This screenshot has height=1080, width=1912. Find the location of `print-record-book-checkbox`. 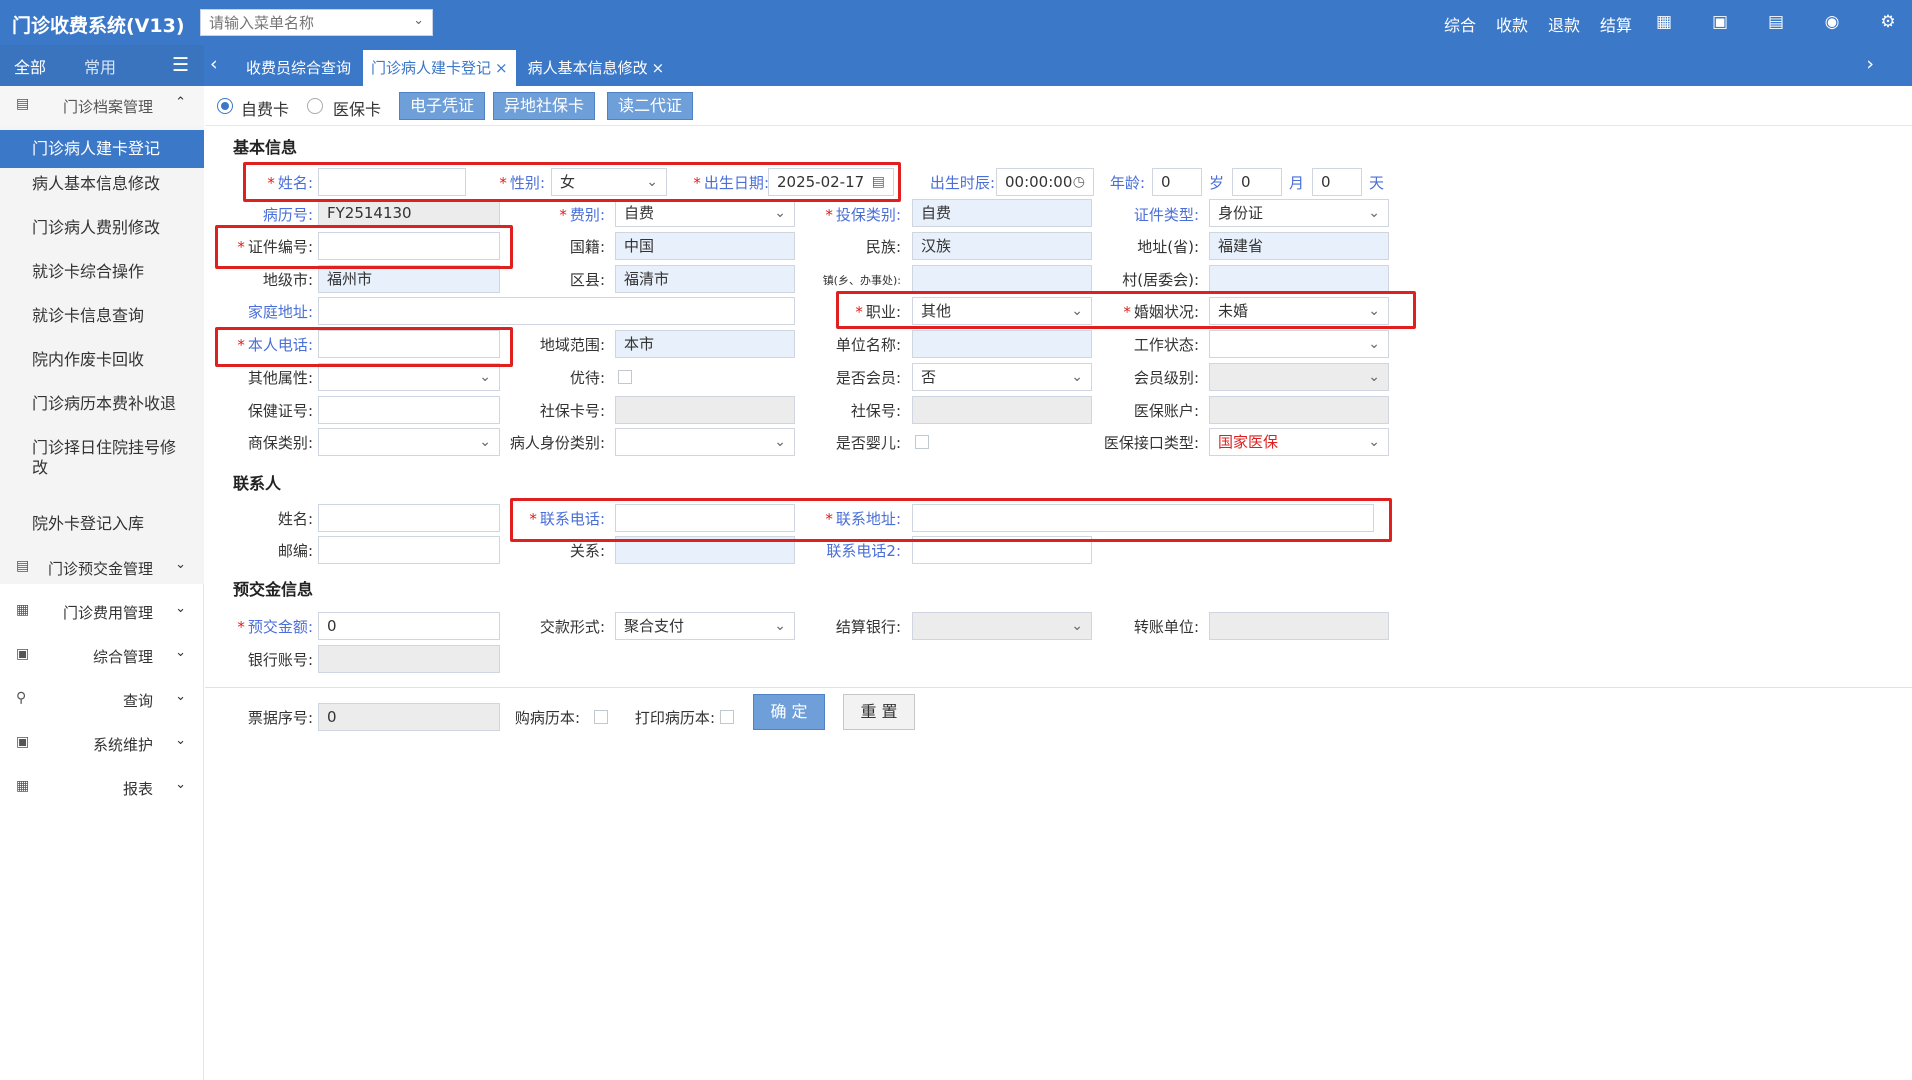

print-record-book-checkbox is located at coordinates (727, 717).